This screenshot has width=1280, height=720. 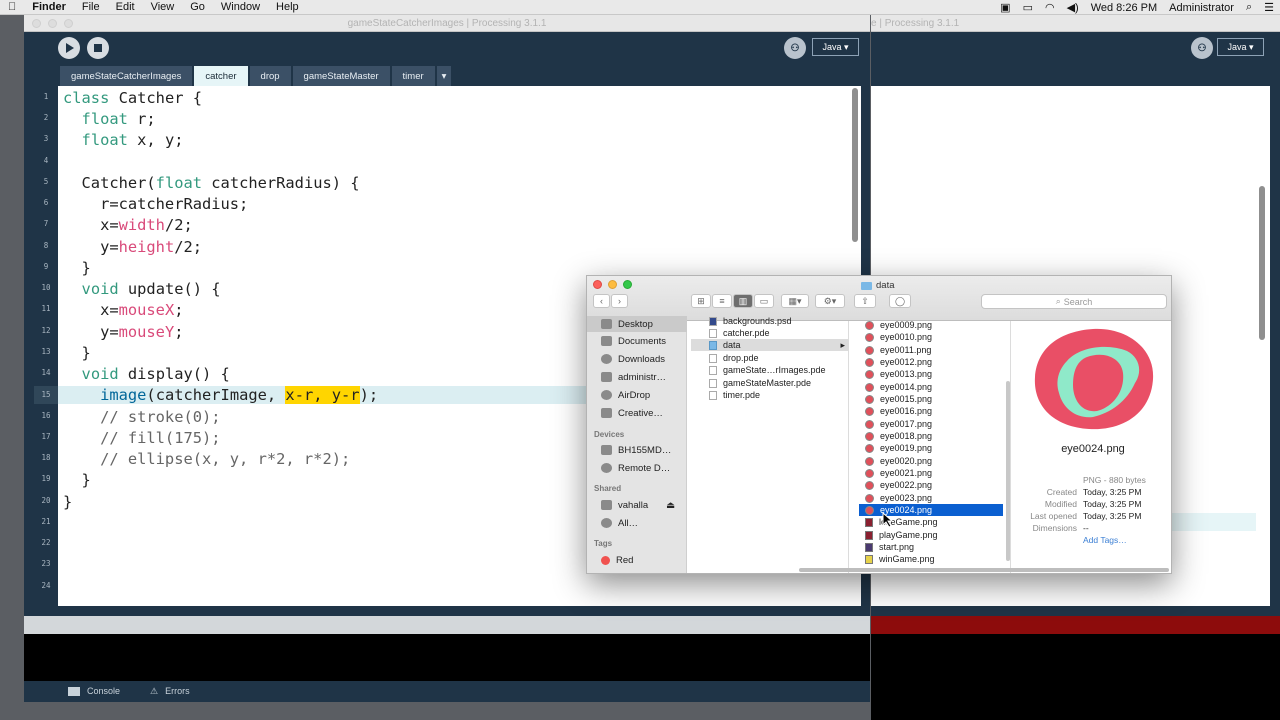 I want to click on list-item: eye0023.png, so click(x=898, y=498).